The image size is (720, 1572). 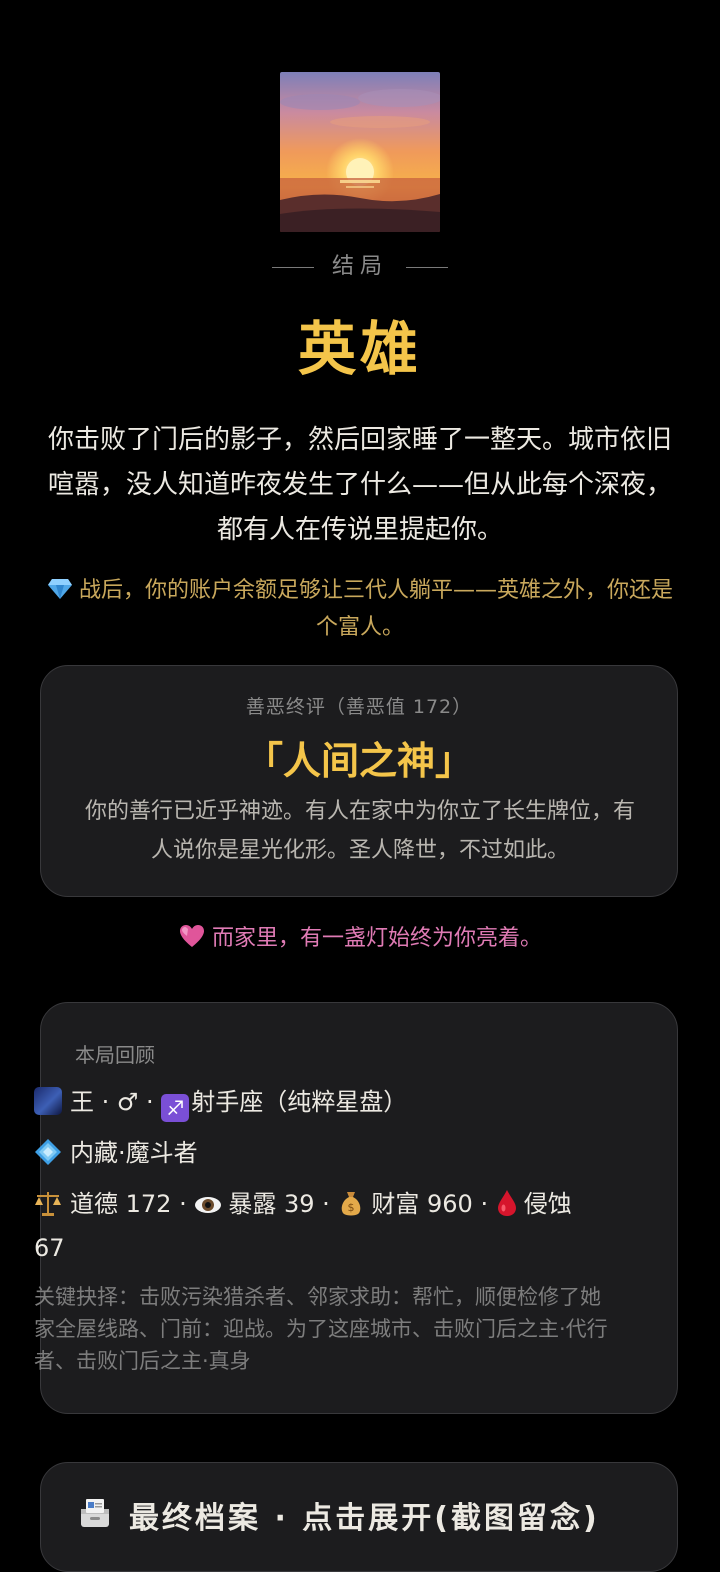 I want to click on final-archive-button: 最终档案 · 点击展开(截图留念), so click(x=359, y=1517).